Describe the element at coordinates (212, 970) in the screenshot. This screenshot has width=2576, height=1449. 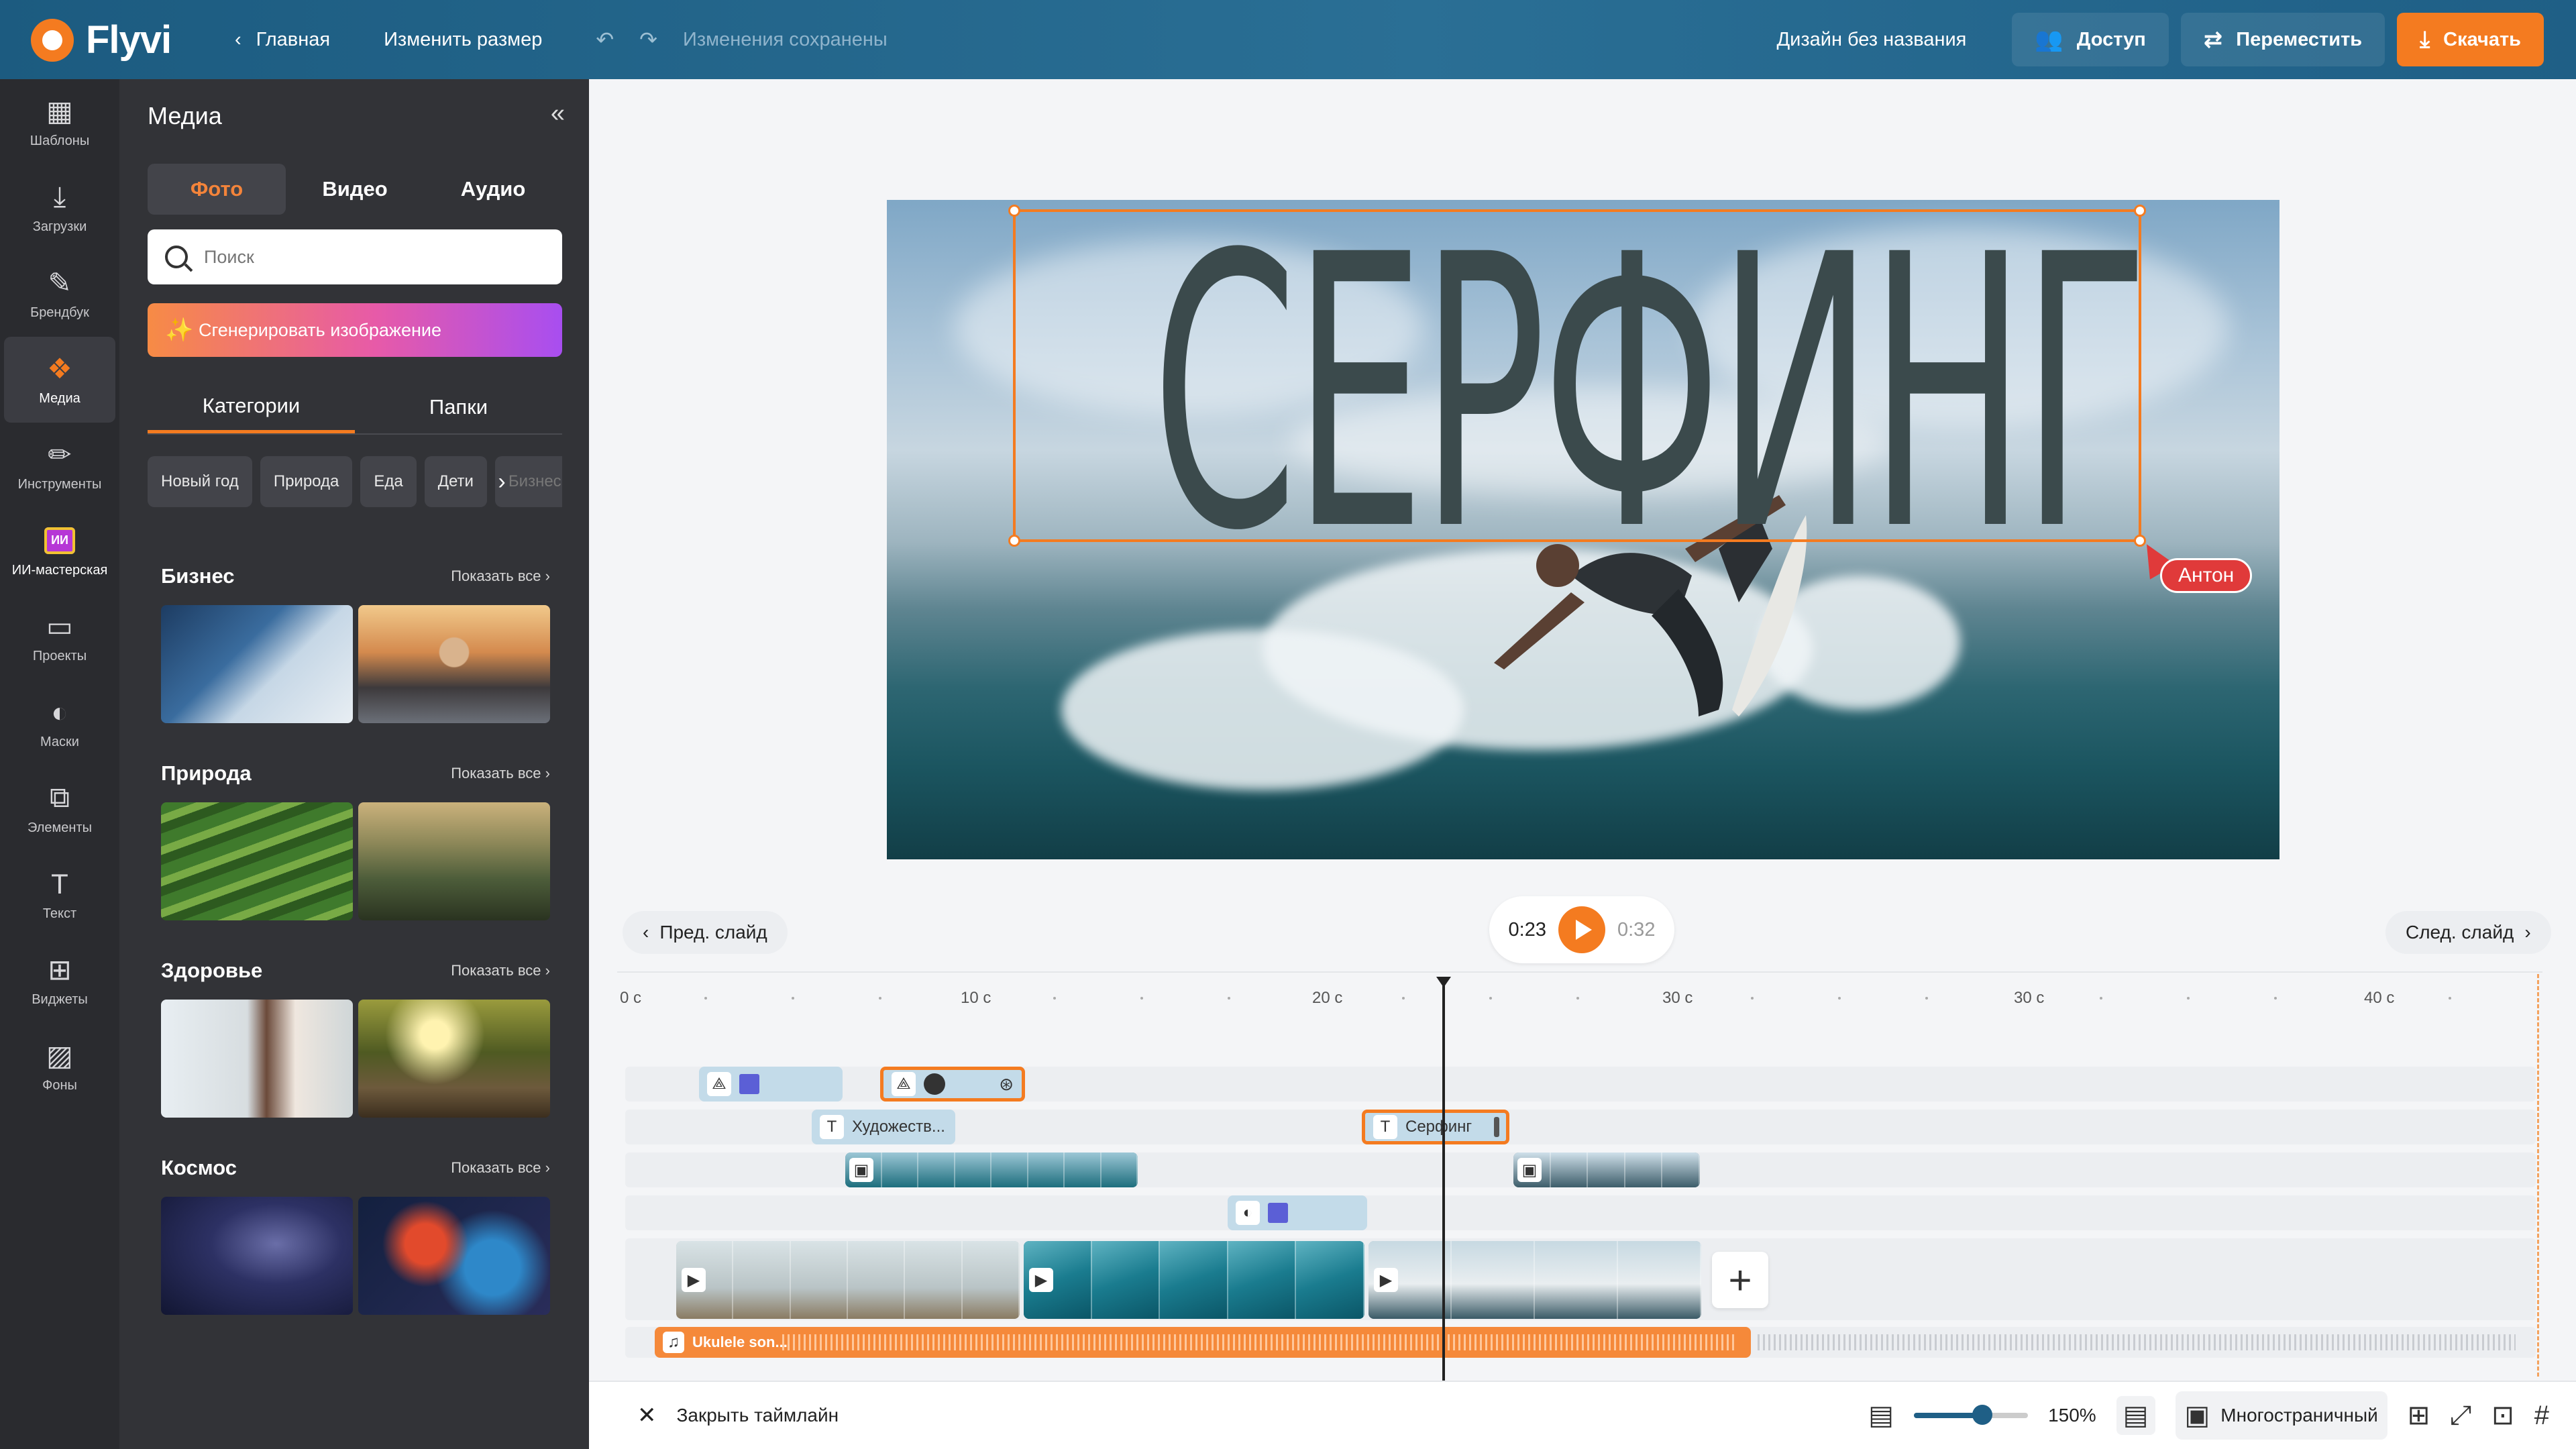
I see `section-title: Здоровье` at that location.